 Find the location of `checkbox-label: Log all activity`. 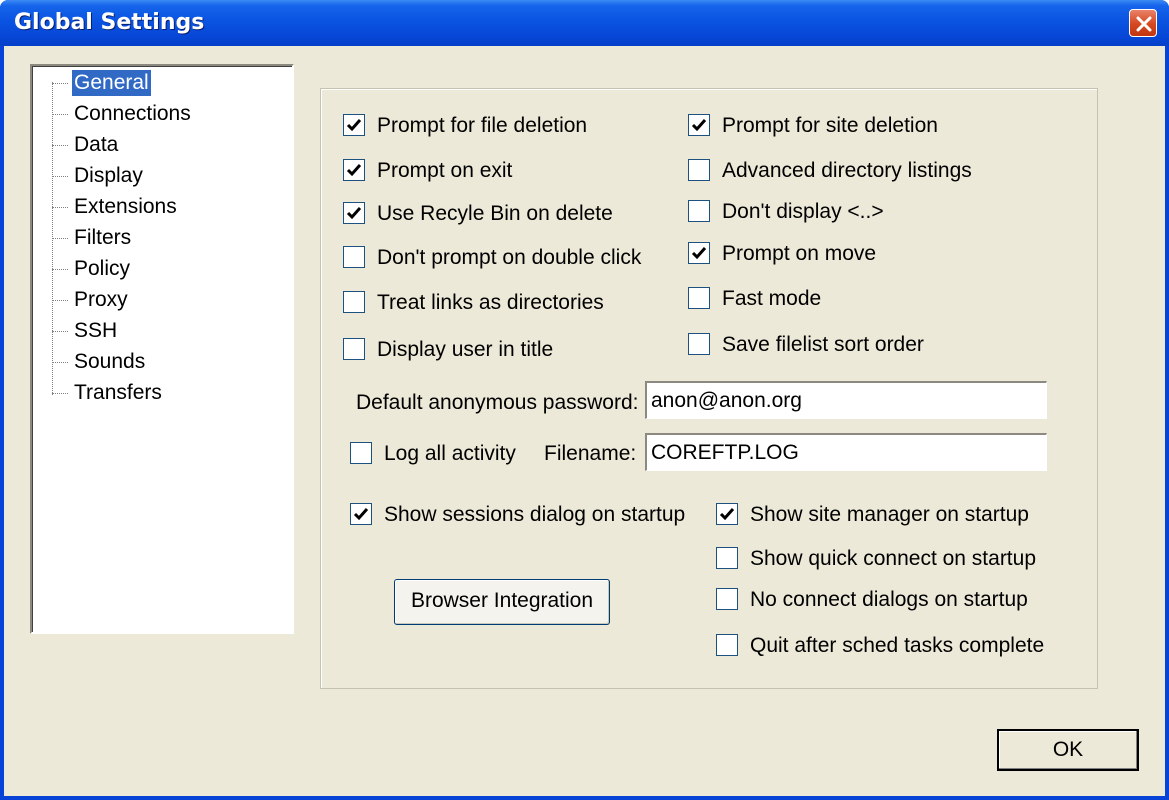

checkbox-label: Log all activity is located at coordinates (450, 453).